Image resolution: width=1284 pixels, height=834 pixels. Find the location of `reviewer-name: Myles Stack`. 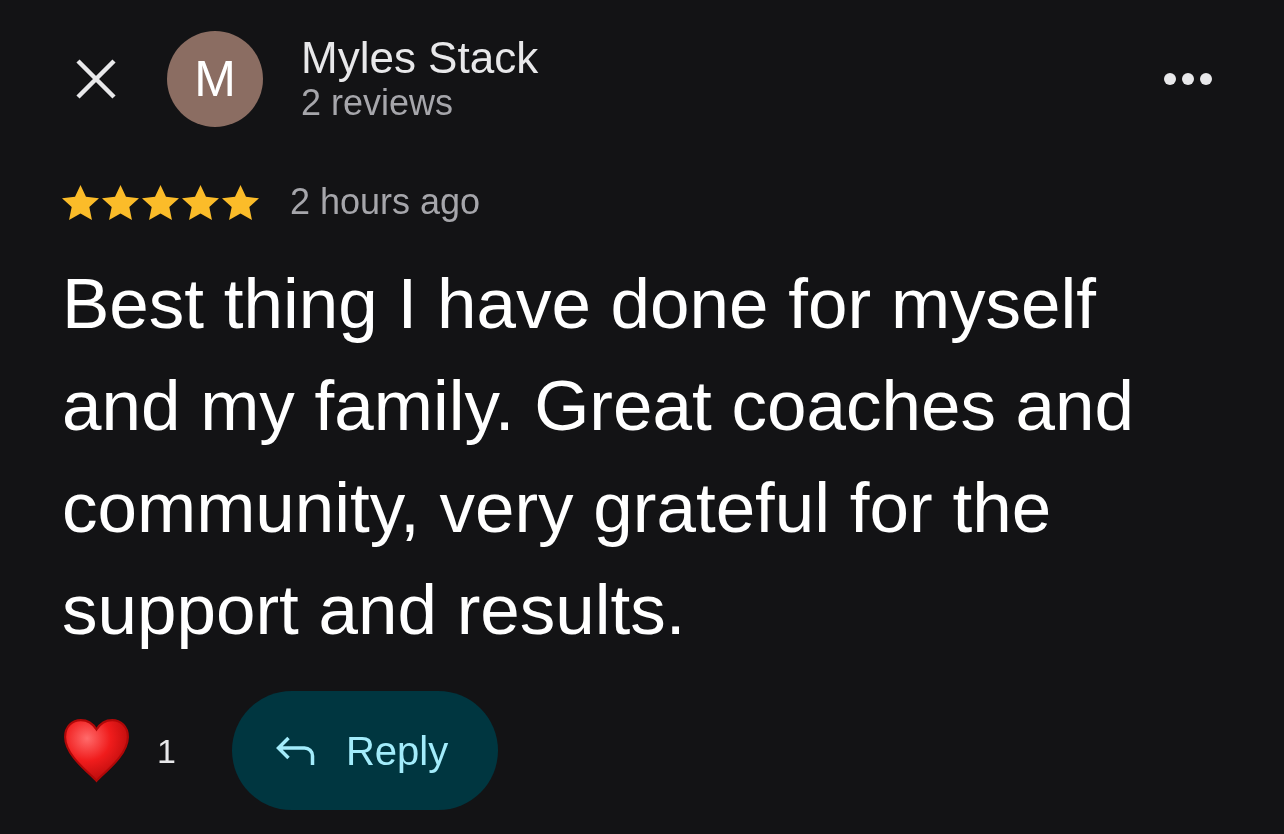

reviewer-name: Myles Stack is located at coordinates (420, 58).